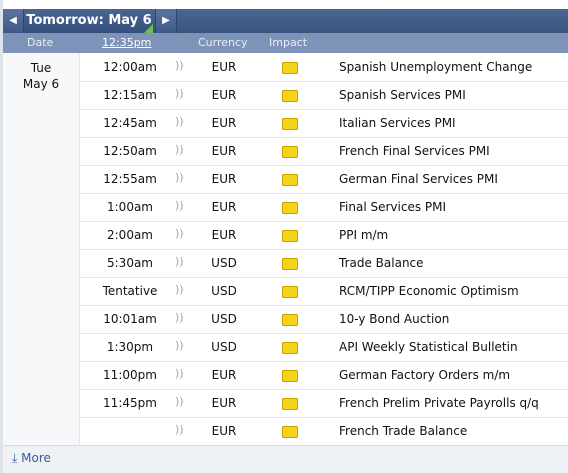 The image size is (568, 473). I want to click on event-title: 10-y Bond Auction, so click(394, 319).